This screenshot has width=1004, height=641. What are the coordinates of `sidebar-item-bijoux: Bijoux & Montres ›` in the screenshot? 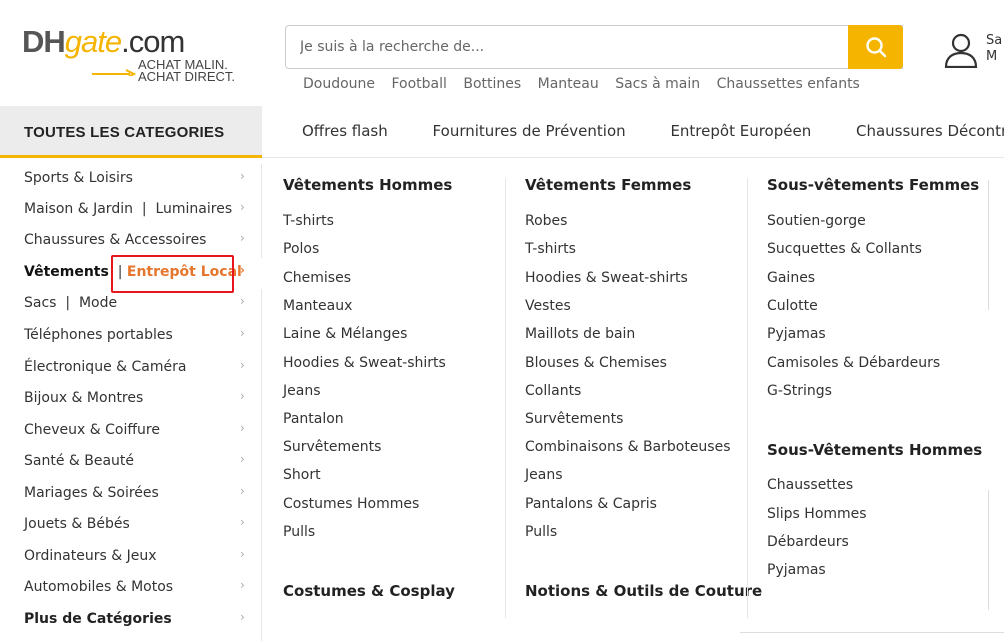 It's located at (131, 399).